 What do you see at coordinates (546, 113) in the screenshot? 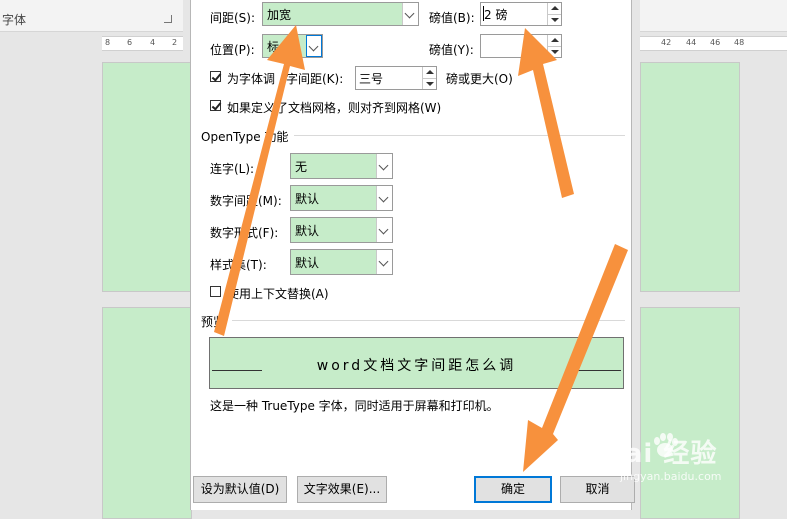
I see `arrow-up-to-points` at bounding box center [546, 113].